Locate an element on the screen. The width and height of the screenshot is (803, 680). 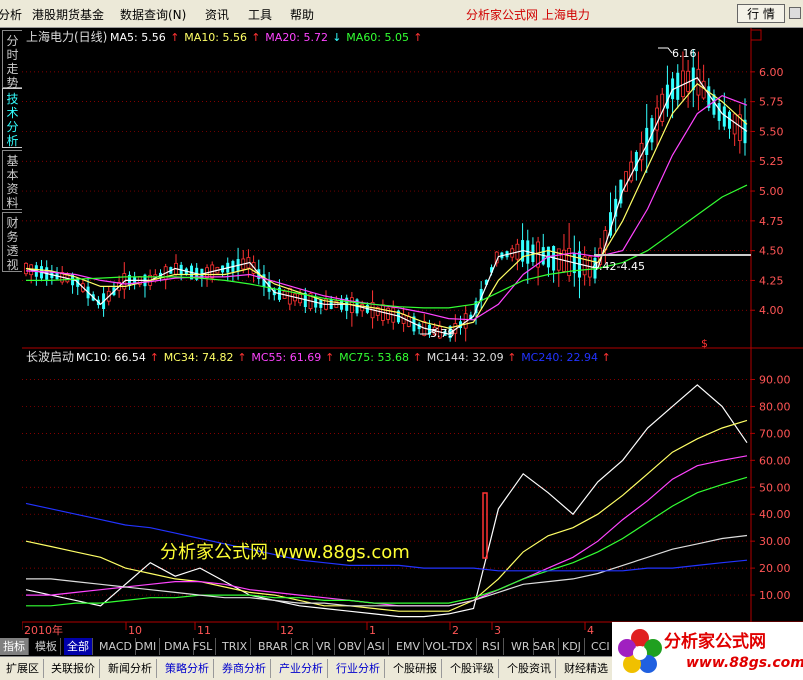
price-panel-title: 上海电力(日线) is located at coordinates (66, 36).